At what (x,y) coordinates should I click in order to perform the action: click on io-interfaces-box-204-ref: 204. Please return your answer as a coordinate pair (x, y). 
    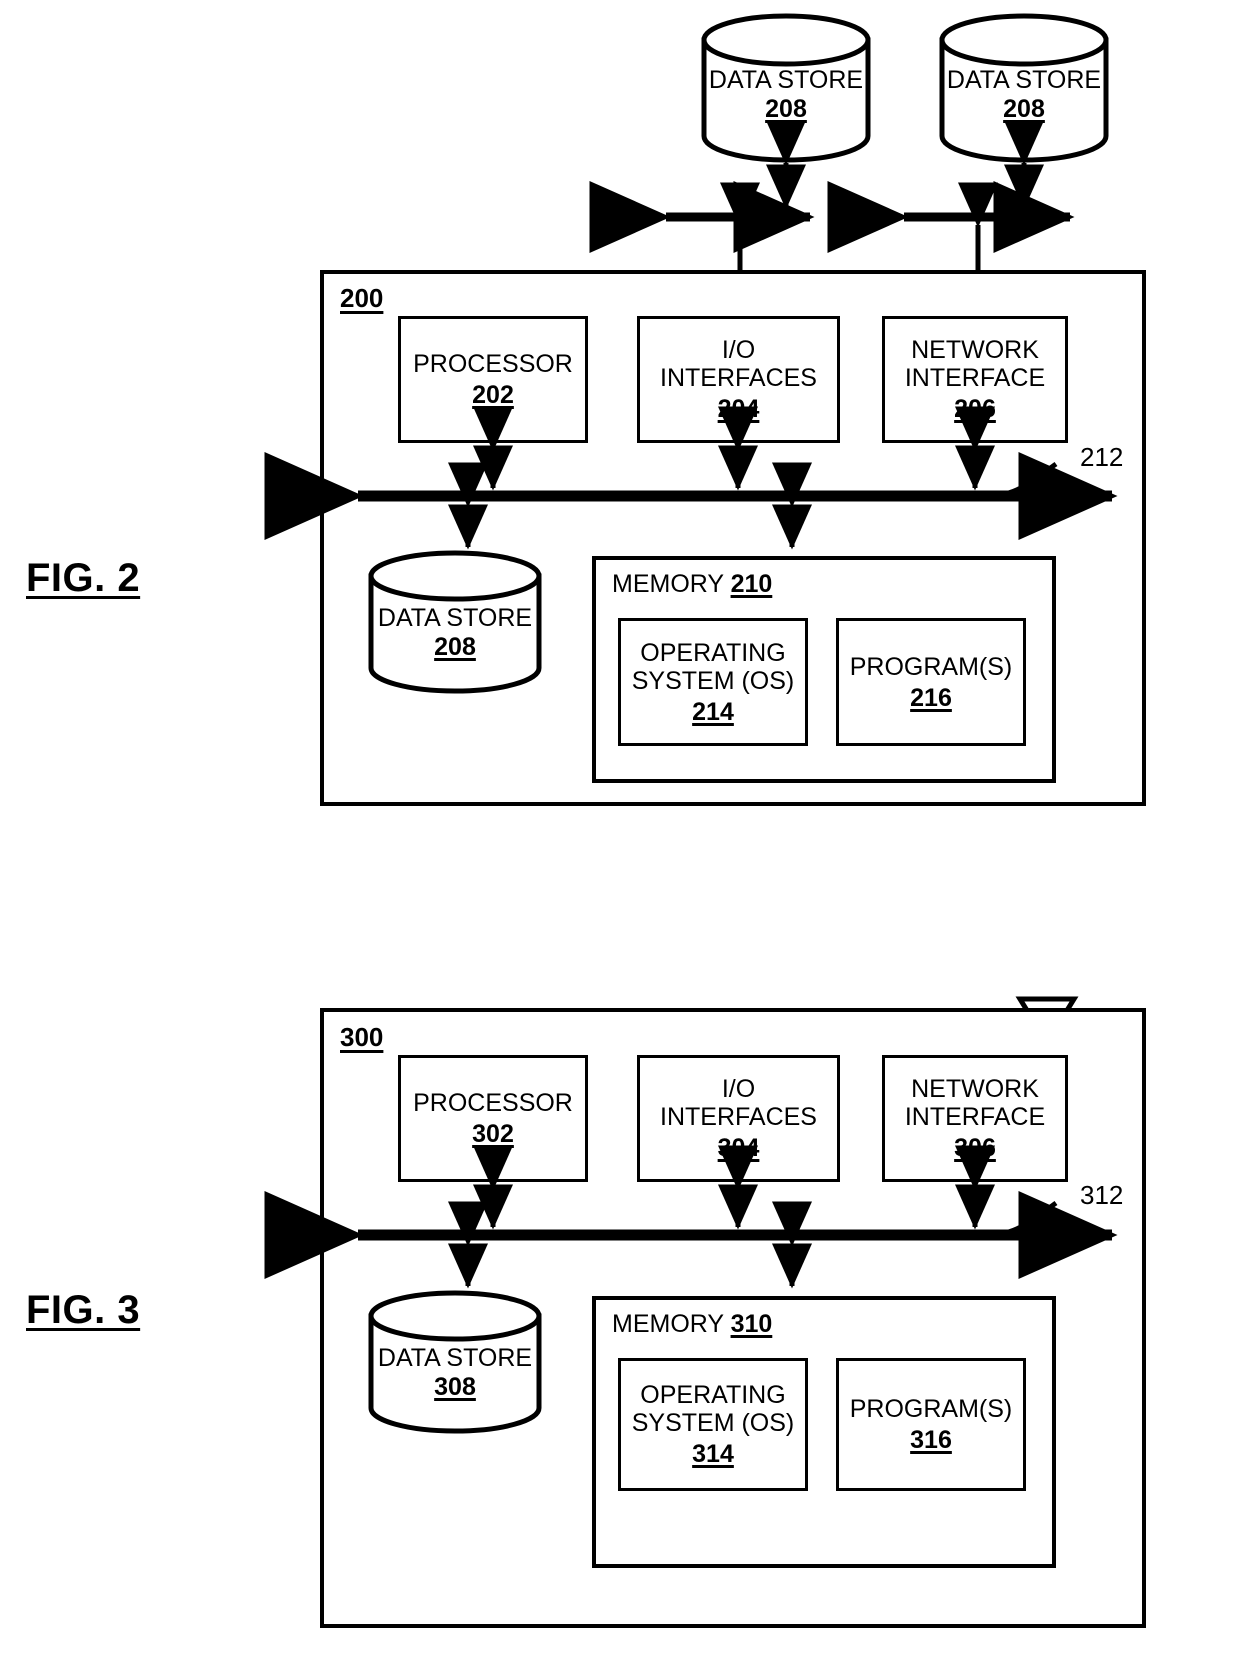
    Looking at the image, I should click on (738, 409).